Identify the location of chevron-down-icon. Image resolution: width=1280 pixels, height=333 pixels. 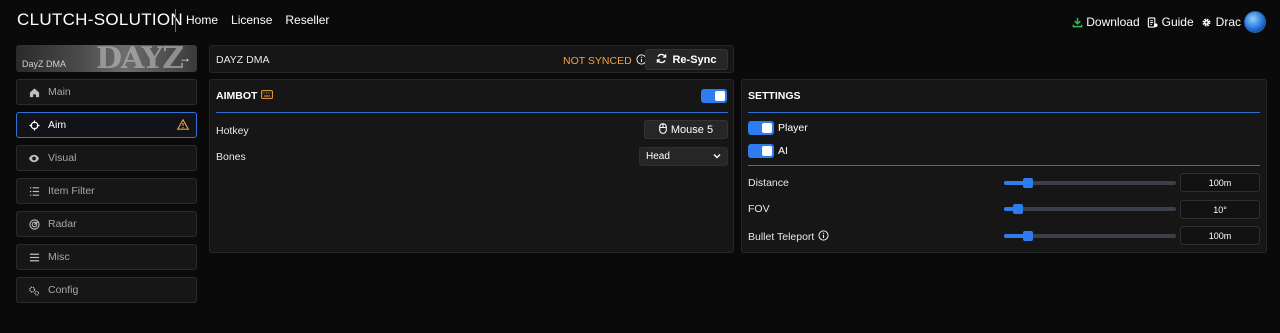
(717, 156).